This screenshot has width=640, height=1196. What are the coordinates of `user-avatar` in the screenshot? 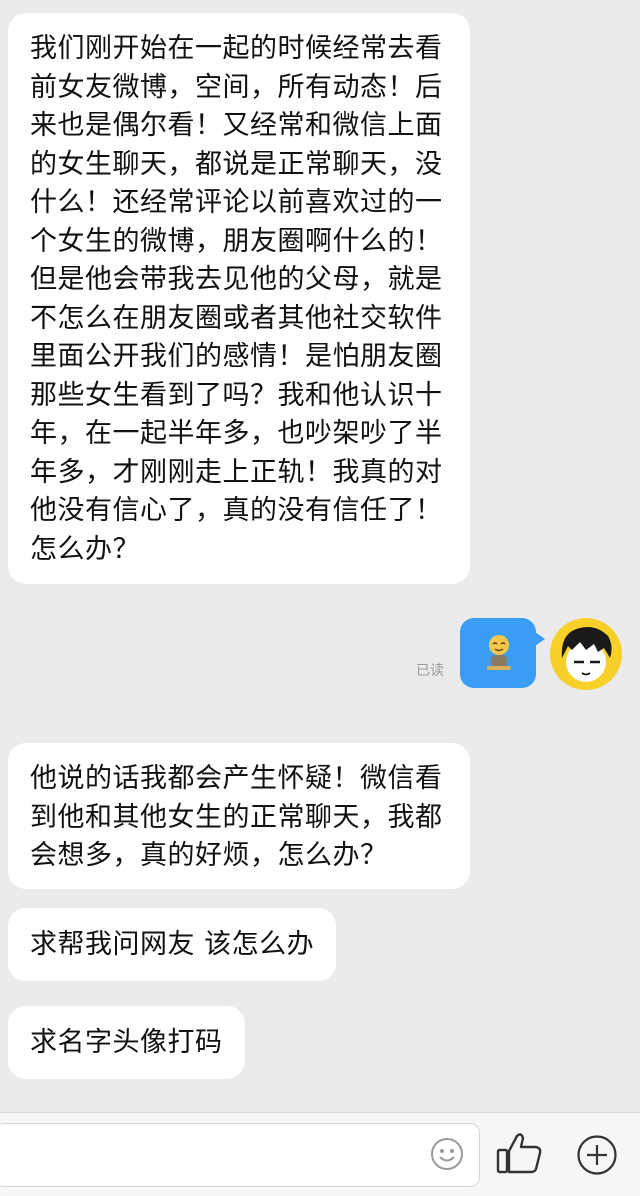 It's located at (586, 654).